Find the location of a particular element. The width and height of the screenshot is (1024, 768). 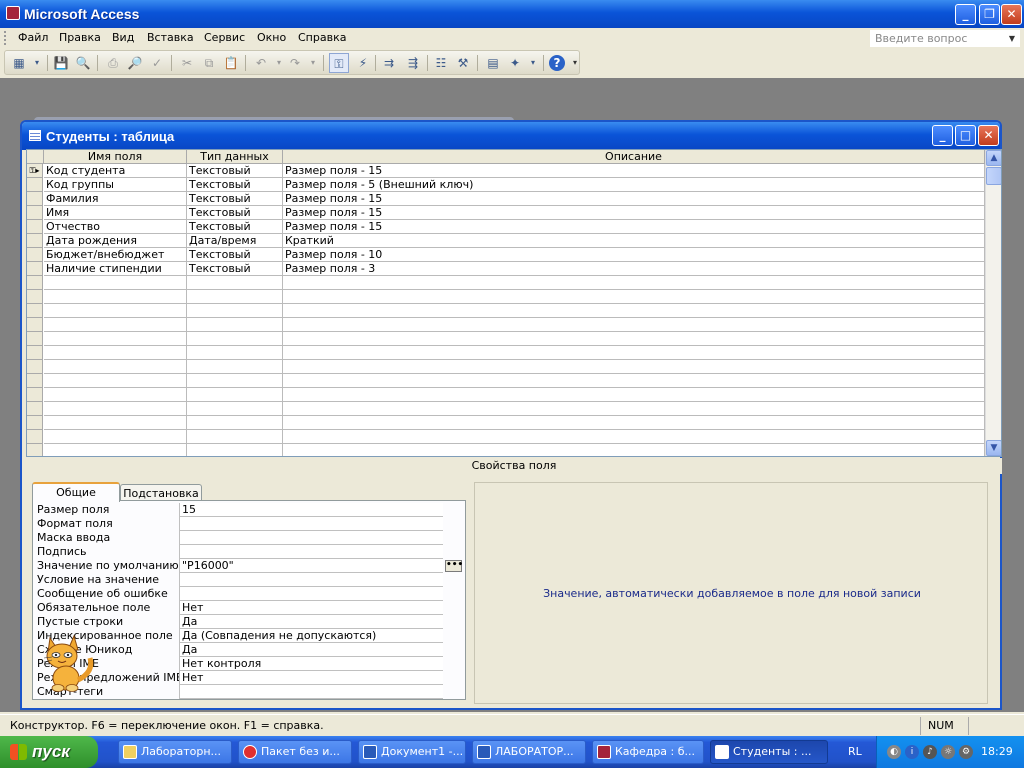

save-icon: 💾 is located at coordinates (61, 63).